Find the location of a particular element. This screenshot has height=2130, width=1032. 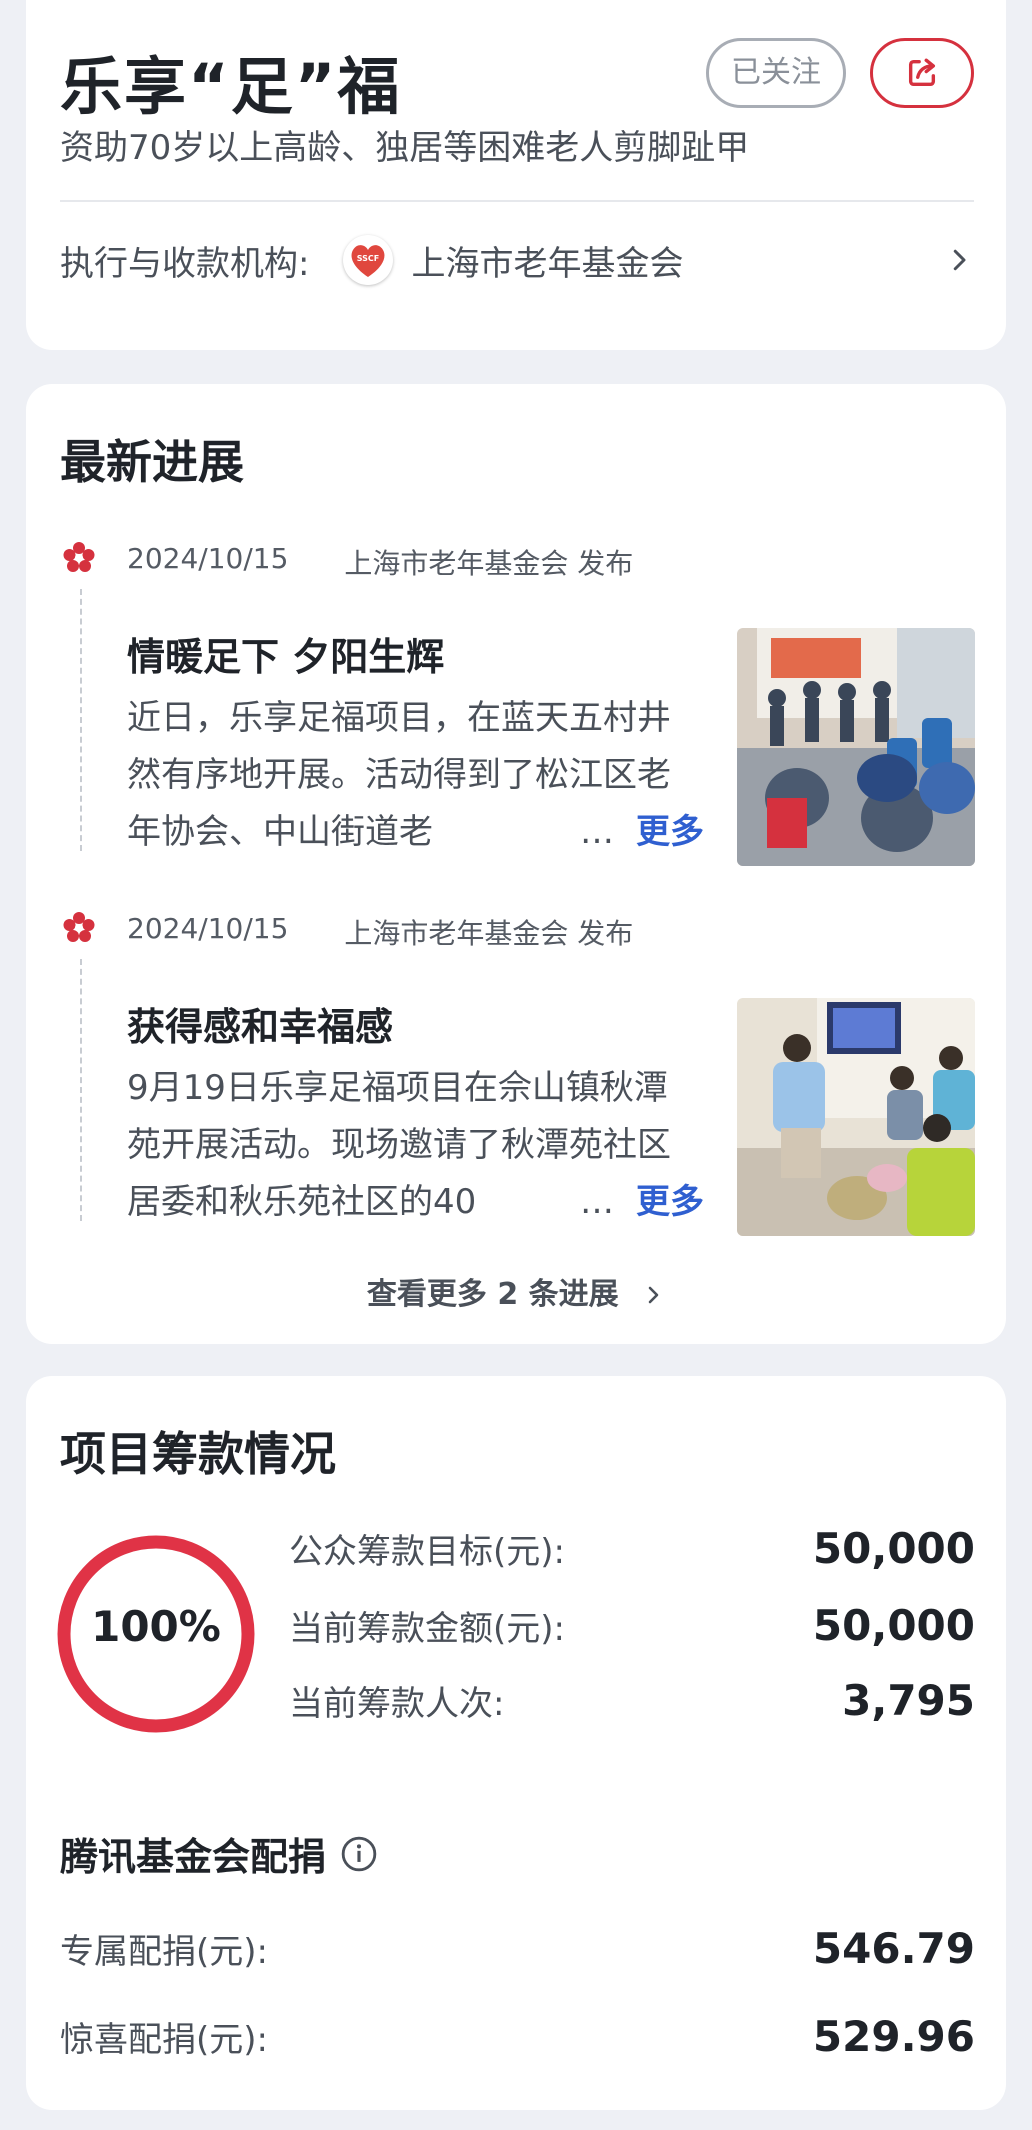

see-more-progress-link: 查看更多 2 条进展 is located at coordinates (516, 1291).